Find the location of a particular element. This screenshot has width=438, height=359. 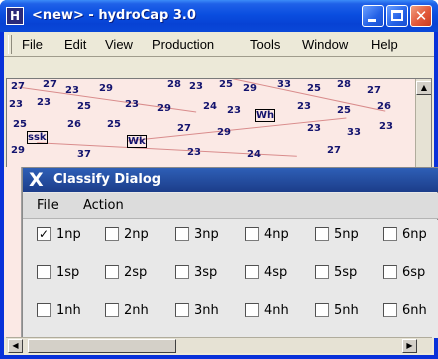

classify-titlebar: X Classify Dialog is located at coordinates (230, 180).